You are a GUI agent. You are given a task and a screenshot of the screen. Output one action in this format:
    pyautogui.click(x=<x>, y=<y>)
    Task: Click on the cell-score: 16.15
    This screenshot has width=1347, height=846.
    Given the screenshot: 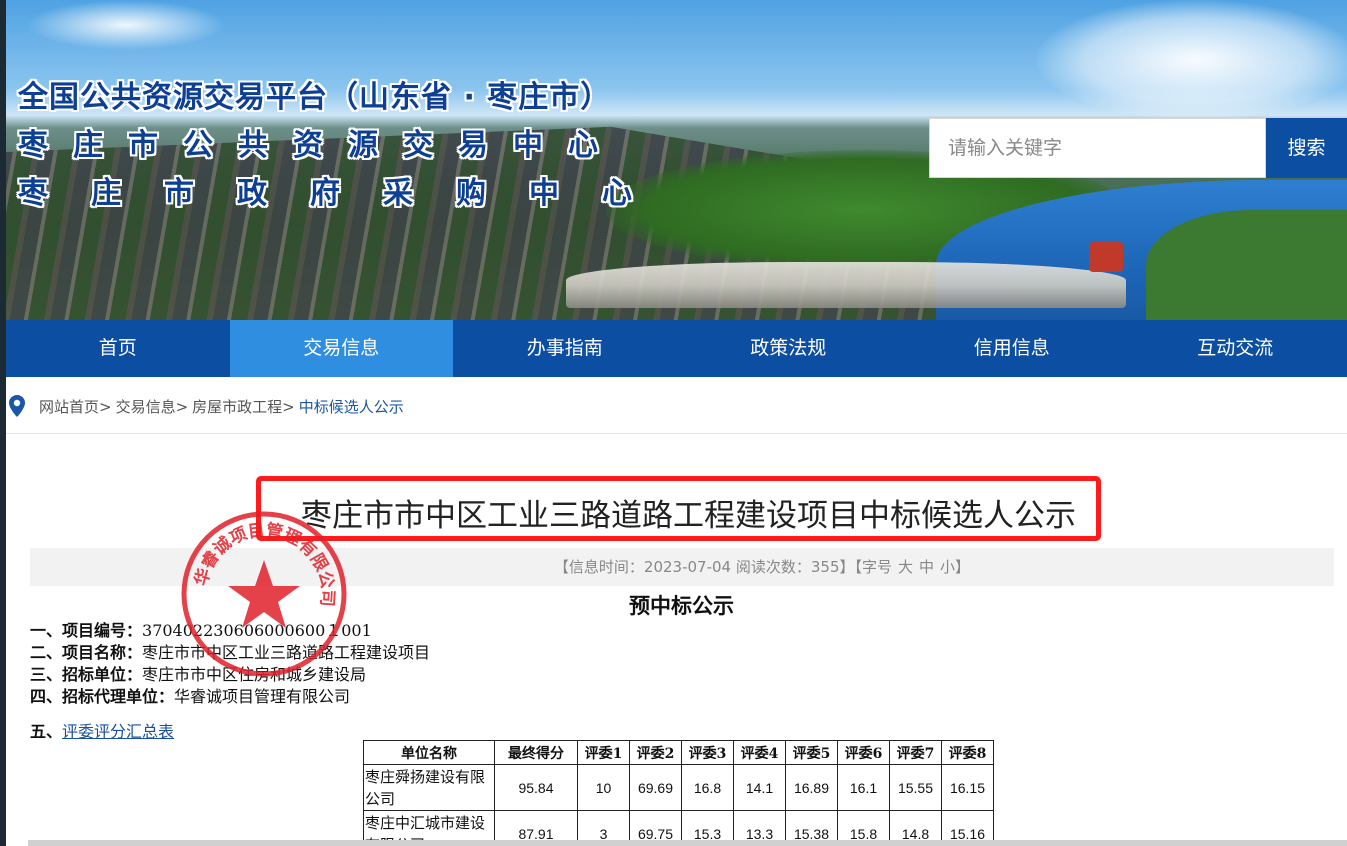 What is the action you would take?
    pyautogui.click(x=967, y=787)
    